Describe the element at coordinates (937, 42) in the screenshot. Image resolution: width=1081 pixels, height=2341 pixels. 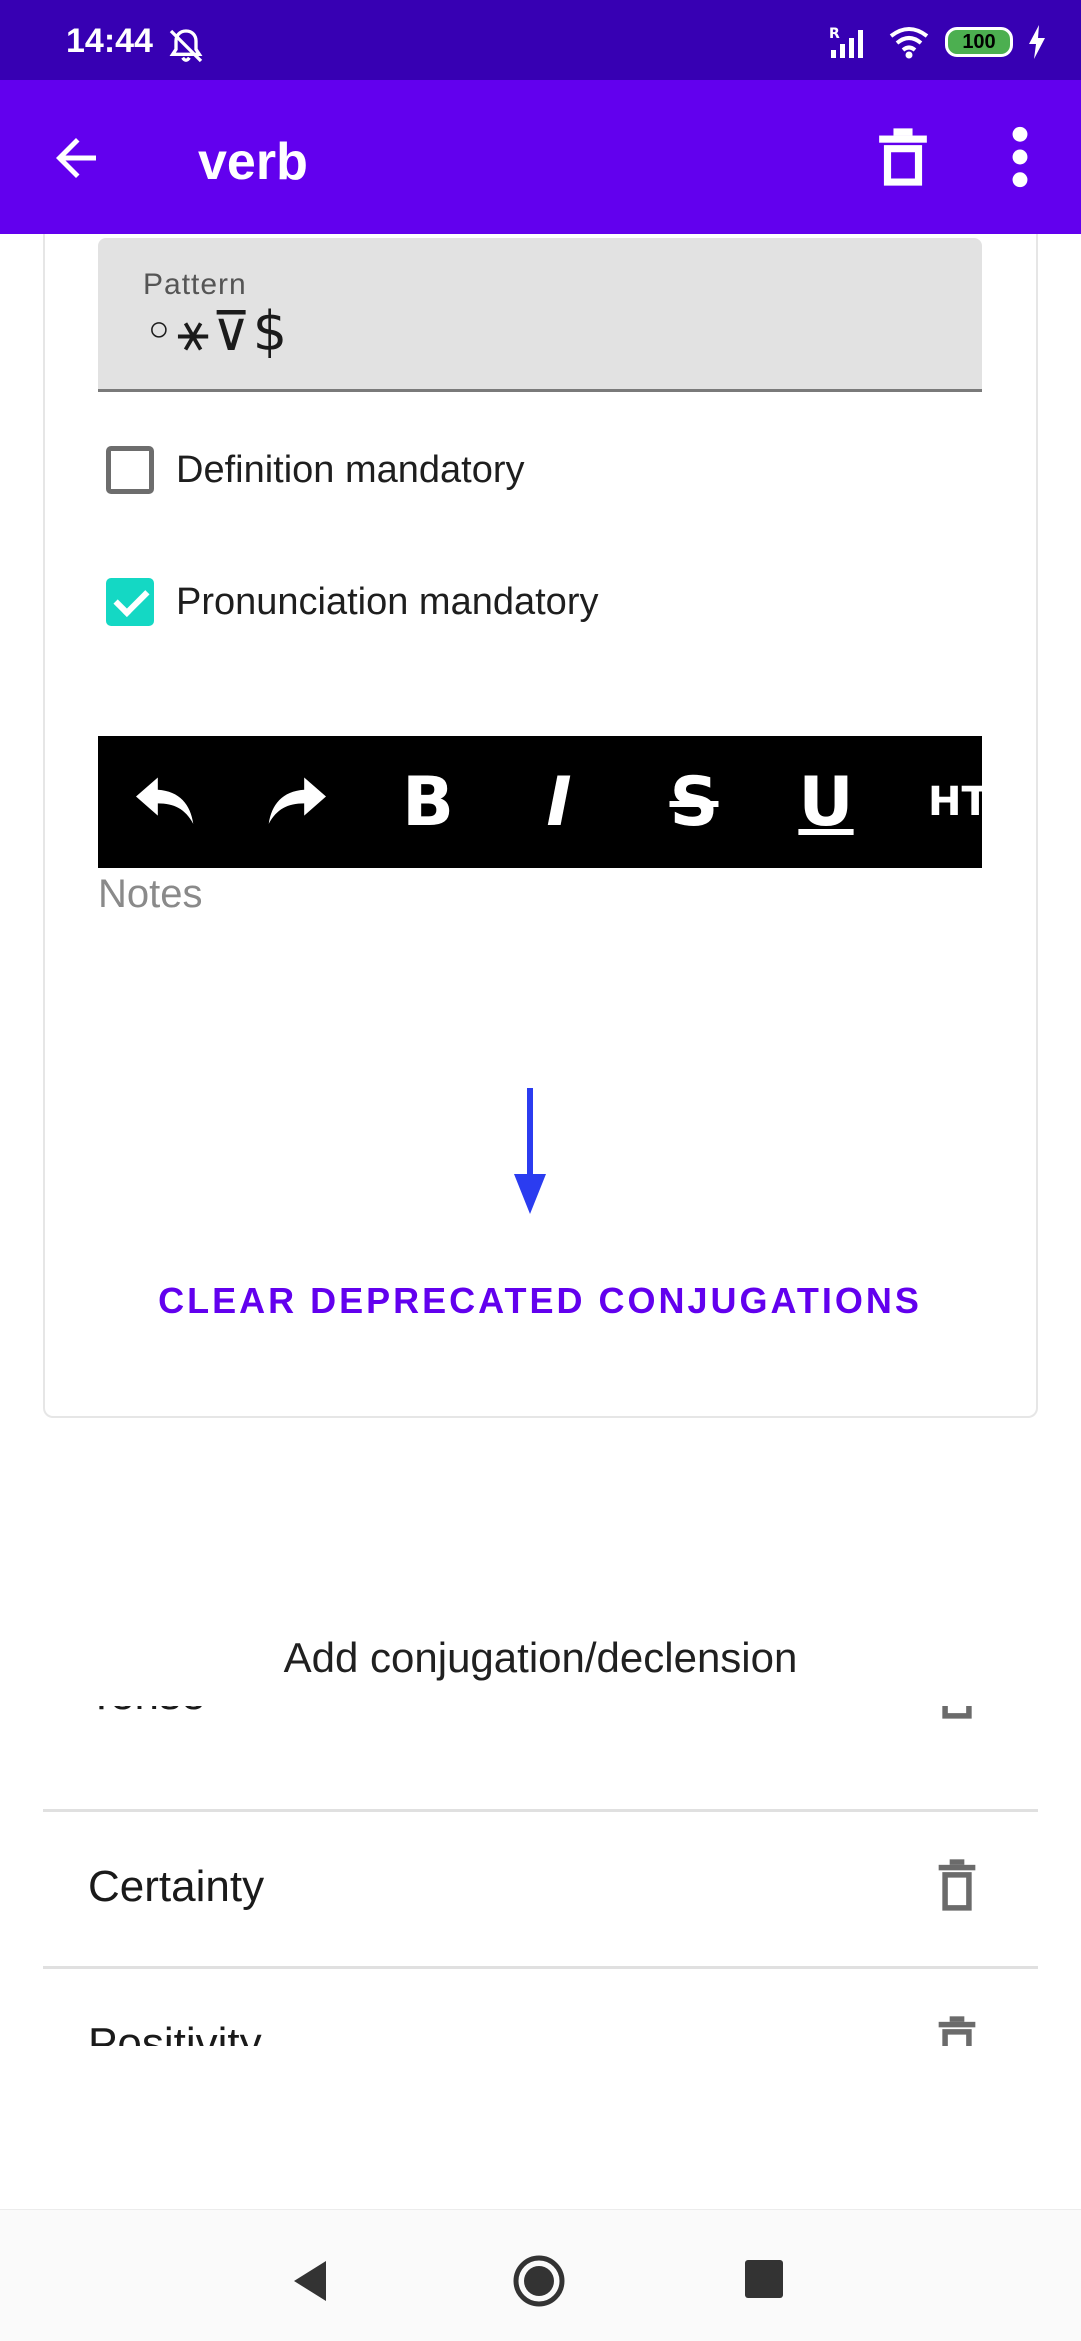
I see `status-icons: R 100` at that location.